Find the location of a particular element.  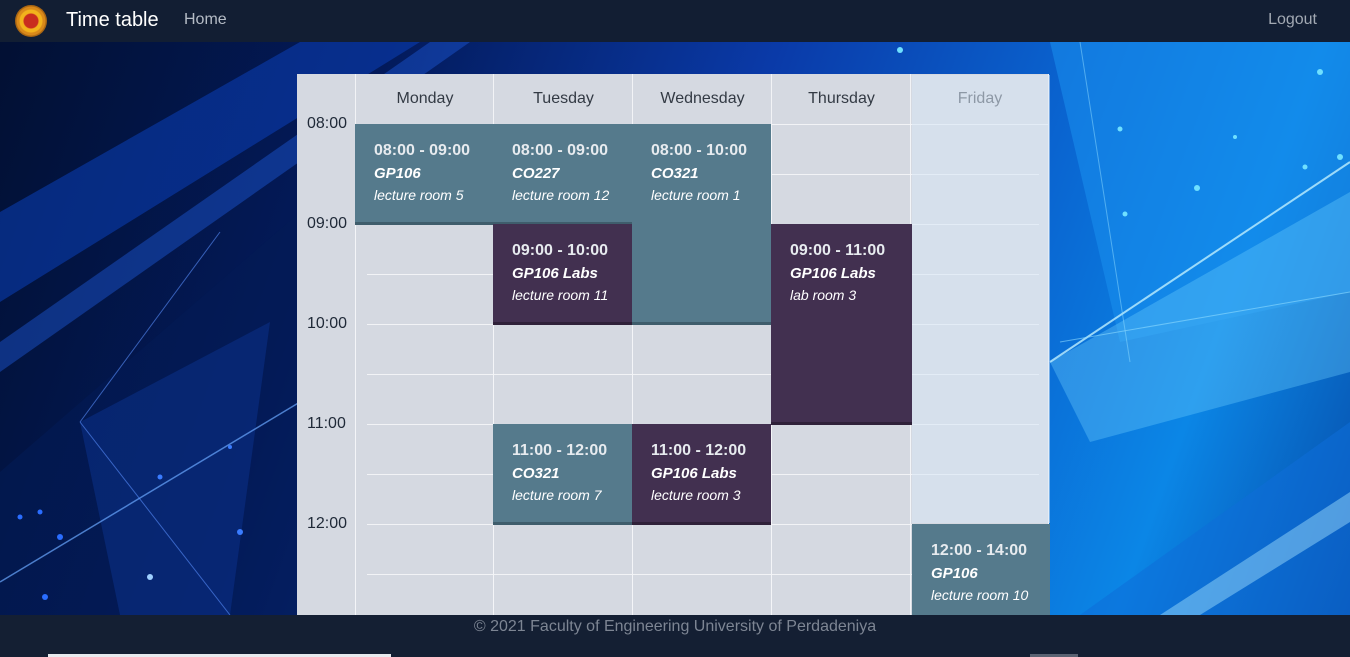

event-friday-gp106: 12:00 - 14:00 GP106 lecture room 10 is located at coordinates (981, 569).